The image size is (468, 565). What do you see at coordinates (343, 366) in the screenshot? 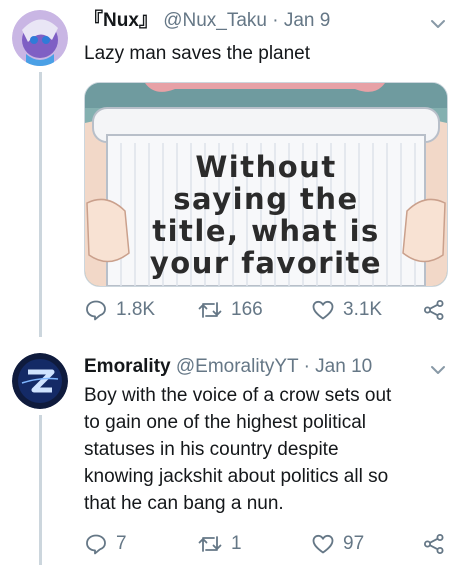
I see `tweet-date: Jan 10` at bounding box center [343, 366].